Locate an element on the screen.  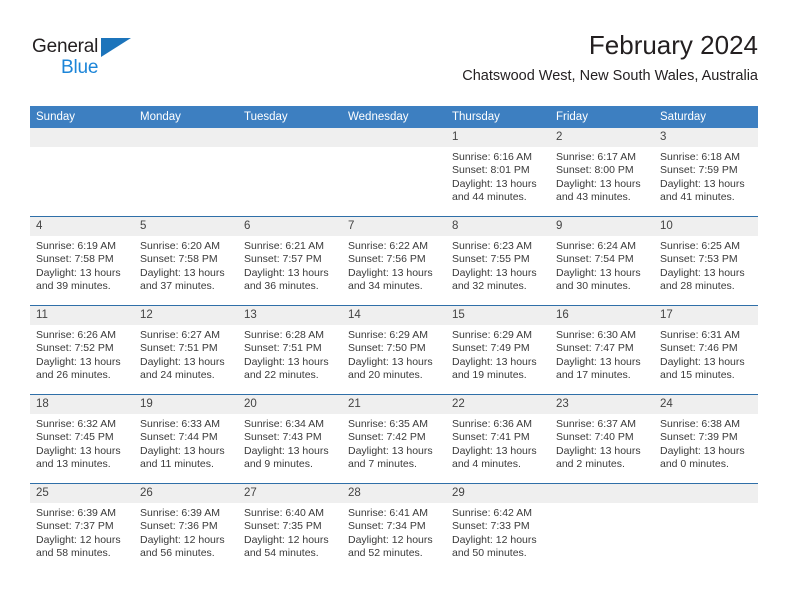
sunset-text: Sunset: 7:51 PM is located at coordinates (283, 348).